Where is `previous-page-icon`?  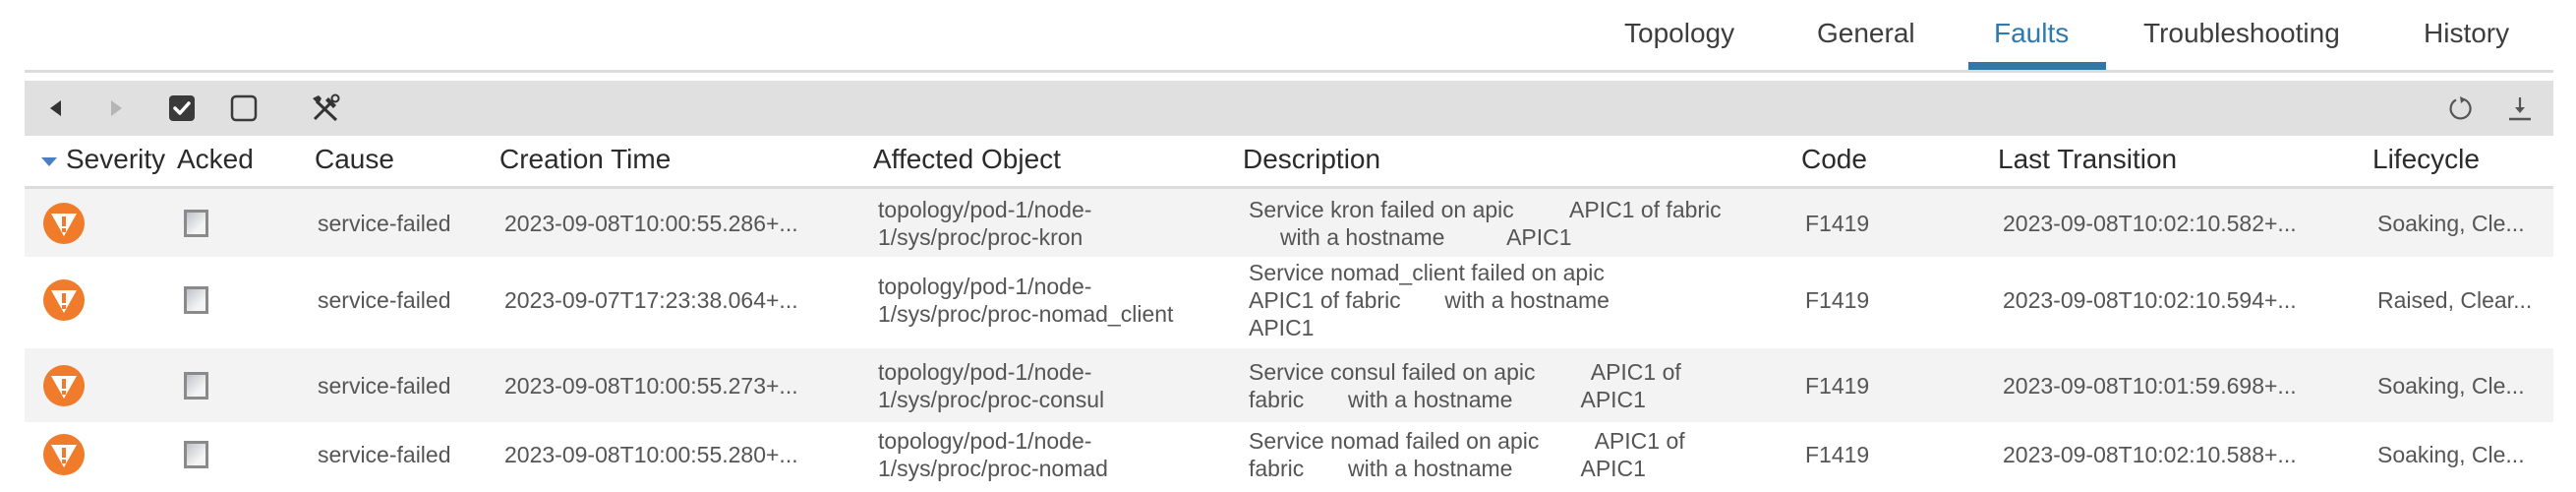 previous-page-icon is located at coordinates (55, 108).